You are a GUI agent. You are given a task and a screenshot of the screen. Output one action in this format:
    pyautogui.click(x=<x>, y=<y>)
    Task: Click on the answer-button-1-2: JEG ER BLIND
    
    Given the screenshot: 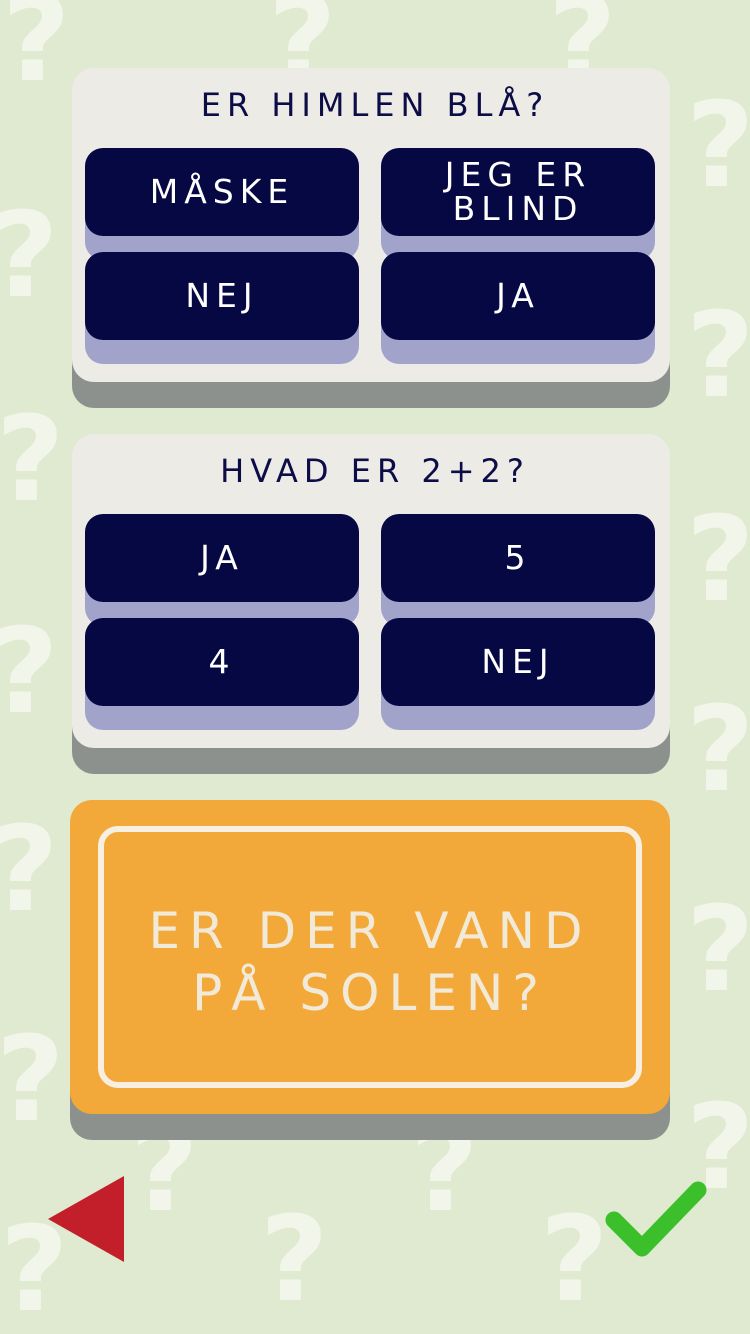 What is the action you would take?
    pyautogui.click(x=518, y=192)
    